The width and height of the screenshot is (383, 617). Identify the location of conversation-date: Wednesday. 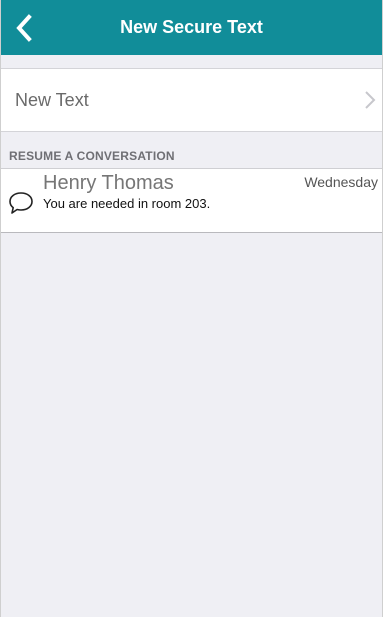
(341, 182).